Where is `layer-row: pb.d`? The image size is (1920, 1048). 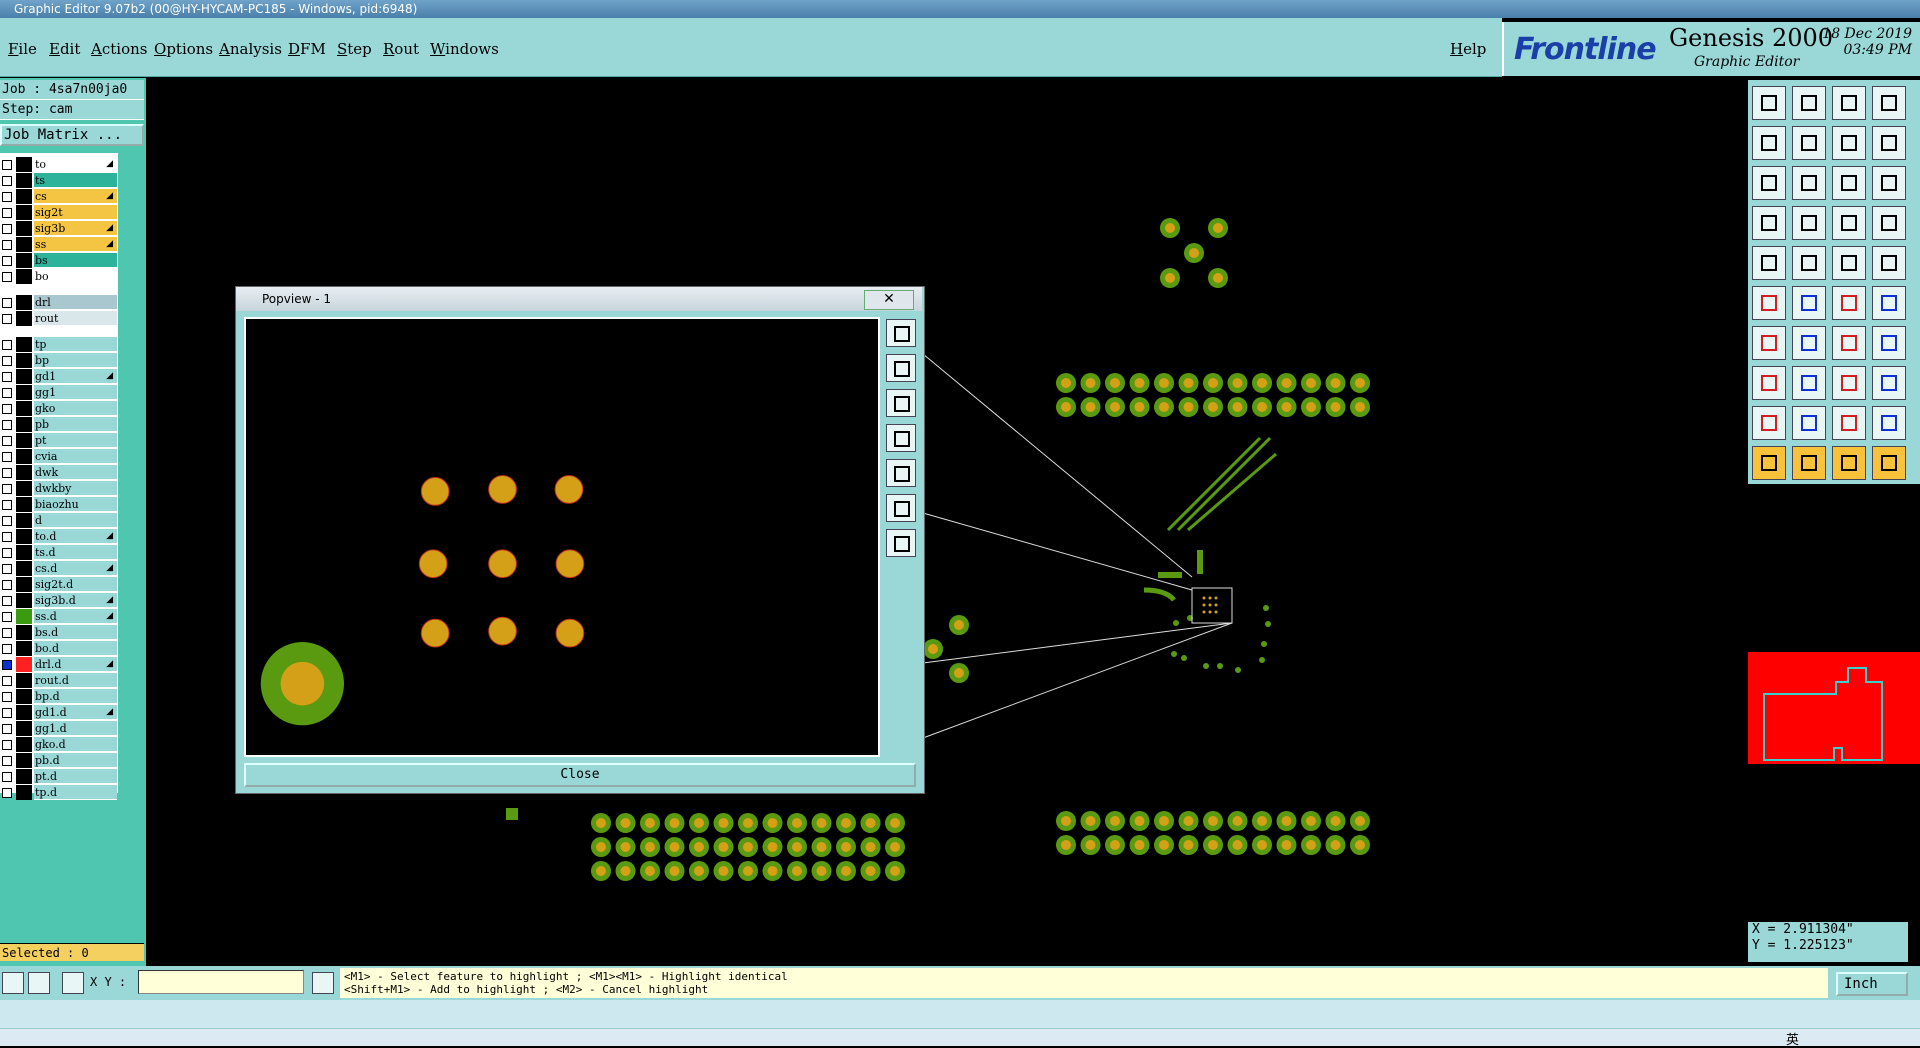 layer-row: pb.d is located at coordinates (59, 760).